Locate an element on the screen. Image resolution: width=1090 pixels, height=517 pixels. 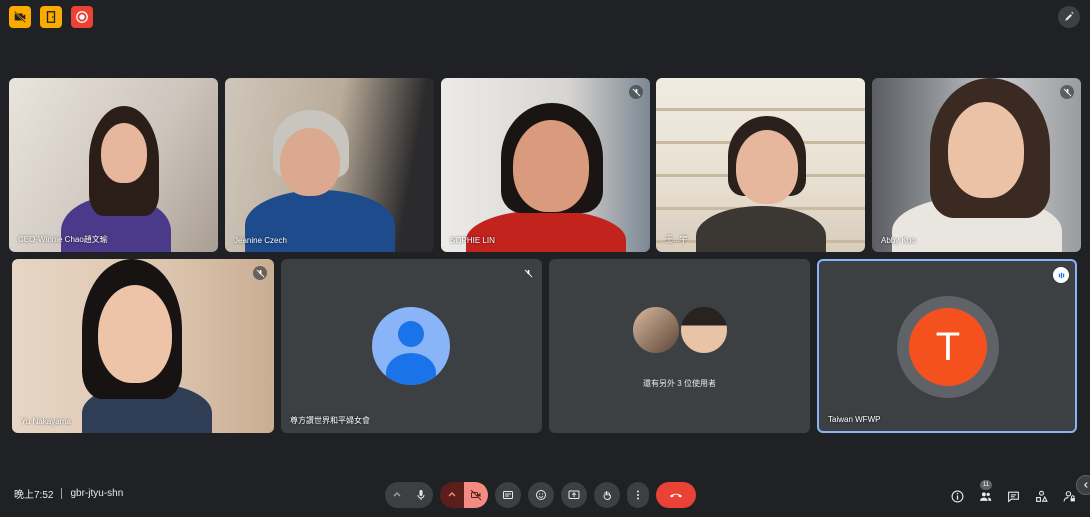
person-icon is located at coordinates (411, 334).